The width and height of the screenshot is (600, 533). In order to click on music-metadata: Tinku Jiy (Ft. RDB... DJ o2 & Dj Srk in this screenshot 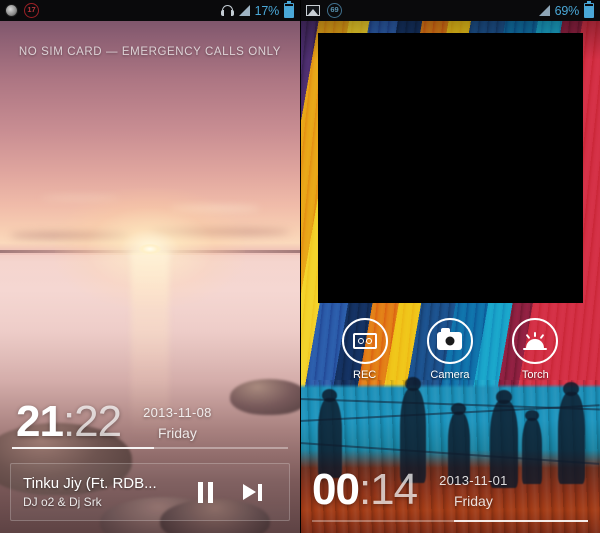, I will do `click(104, 492)`.